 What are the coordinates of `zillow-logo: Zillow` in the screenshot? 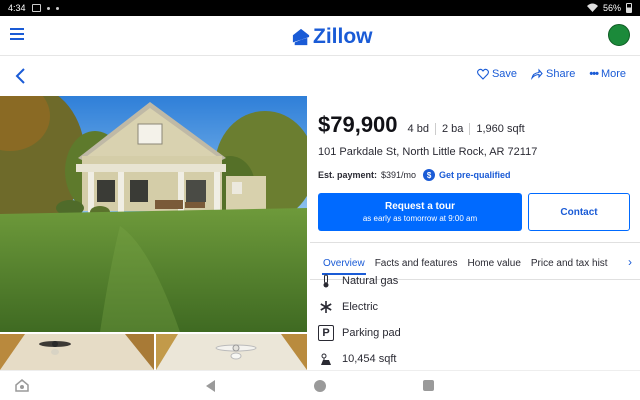 It's located at (332, 37).